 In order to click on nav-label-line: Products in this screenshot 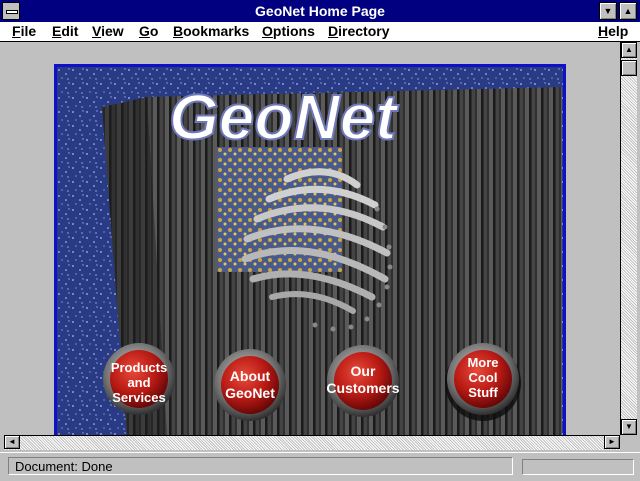, I will do `click(139, 367)`.